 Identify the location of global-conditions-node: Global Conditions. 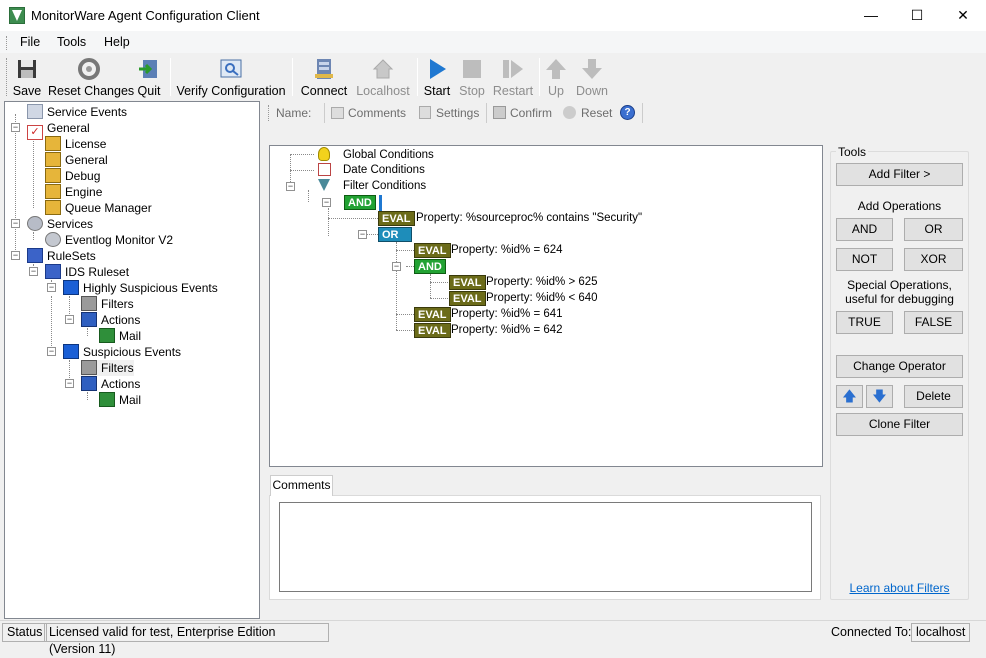
(376, 154).